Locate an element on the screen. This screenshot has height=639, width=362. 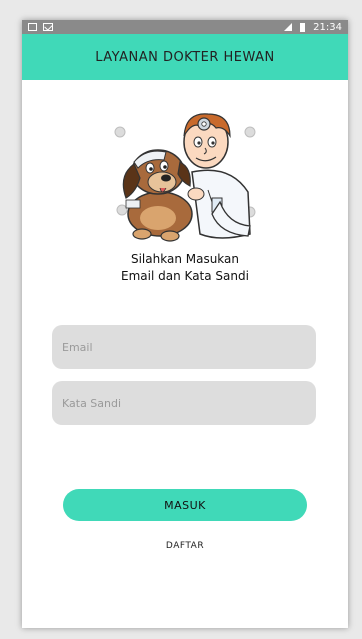
status-time: 21:34 is located at coordinates (327, 27).